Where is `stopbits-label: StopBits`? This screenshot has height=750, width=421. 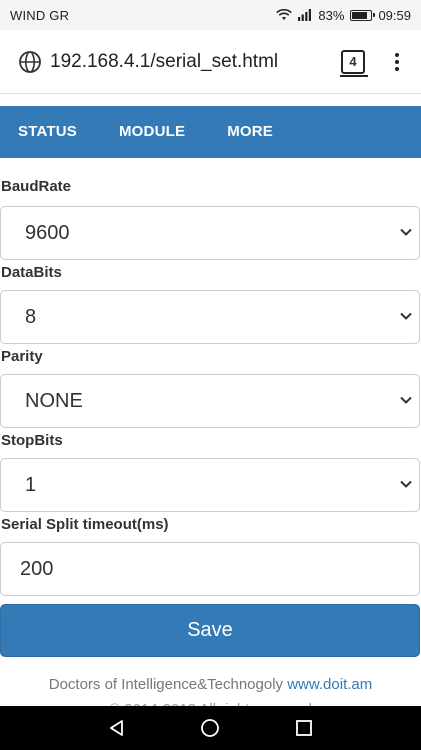
stopbits-label: StopBits is located at coordinates (32, 440).